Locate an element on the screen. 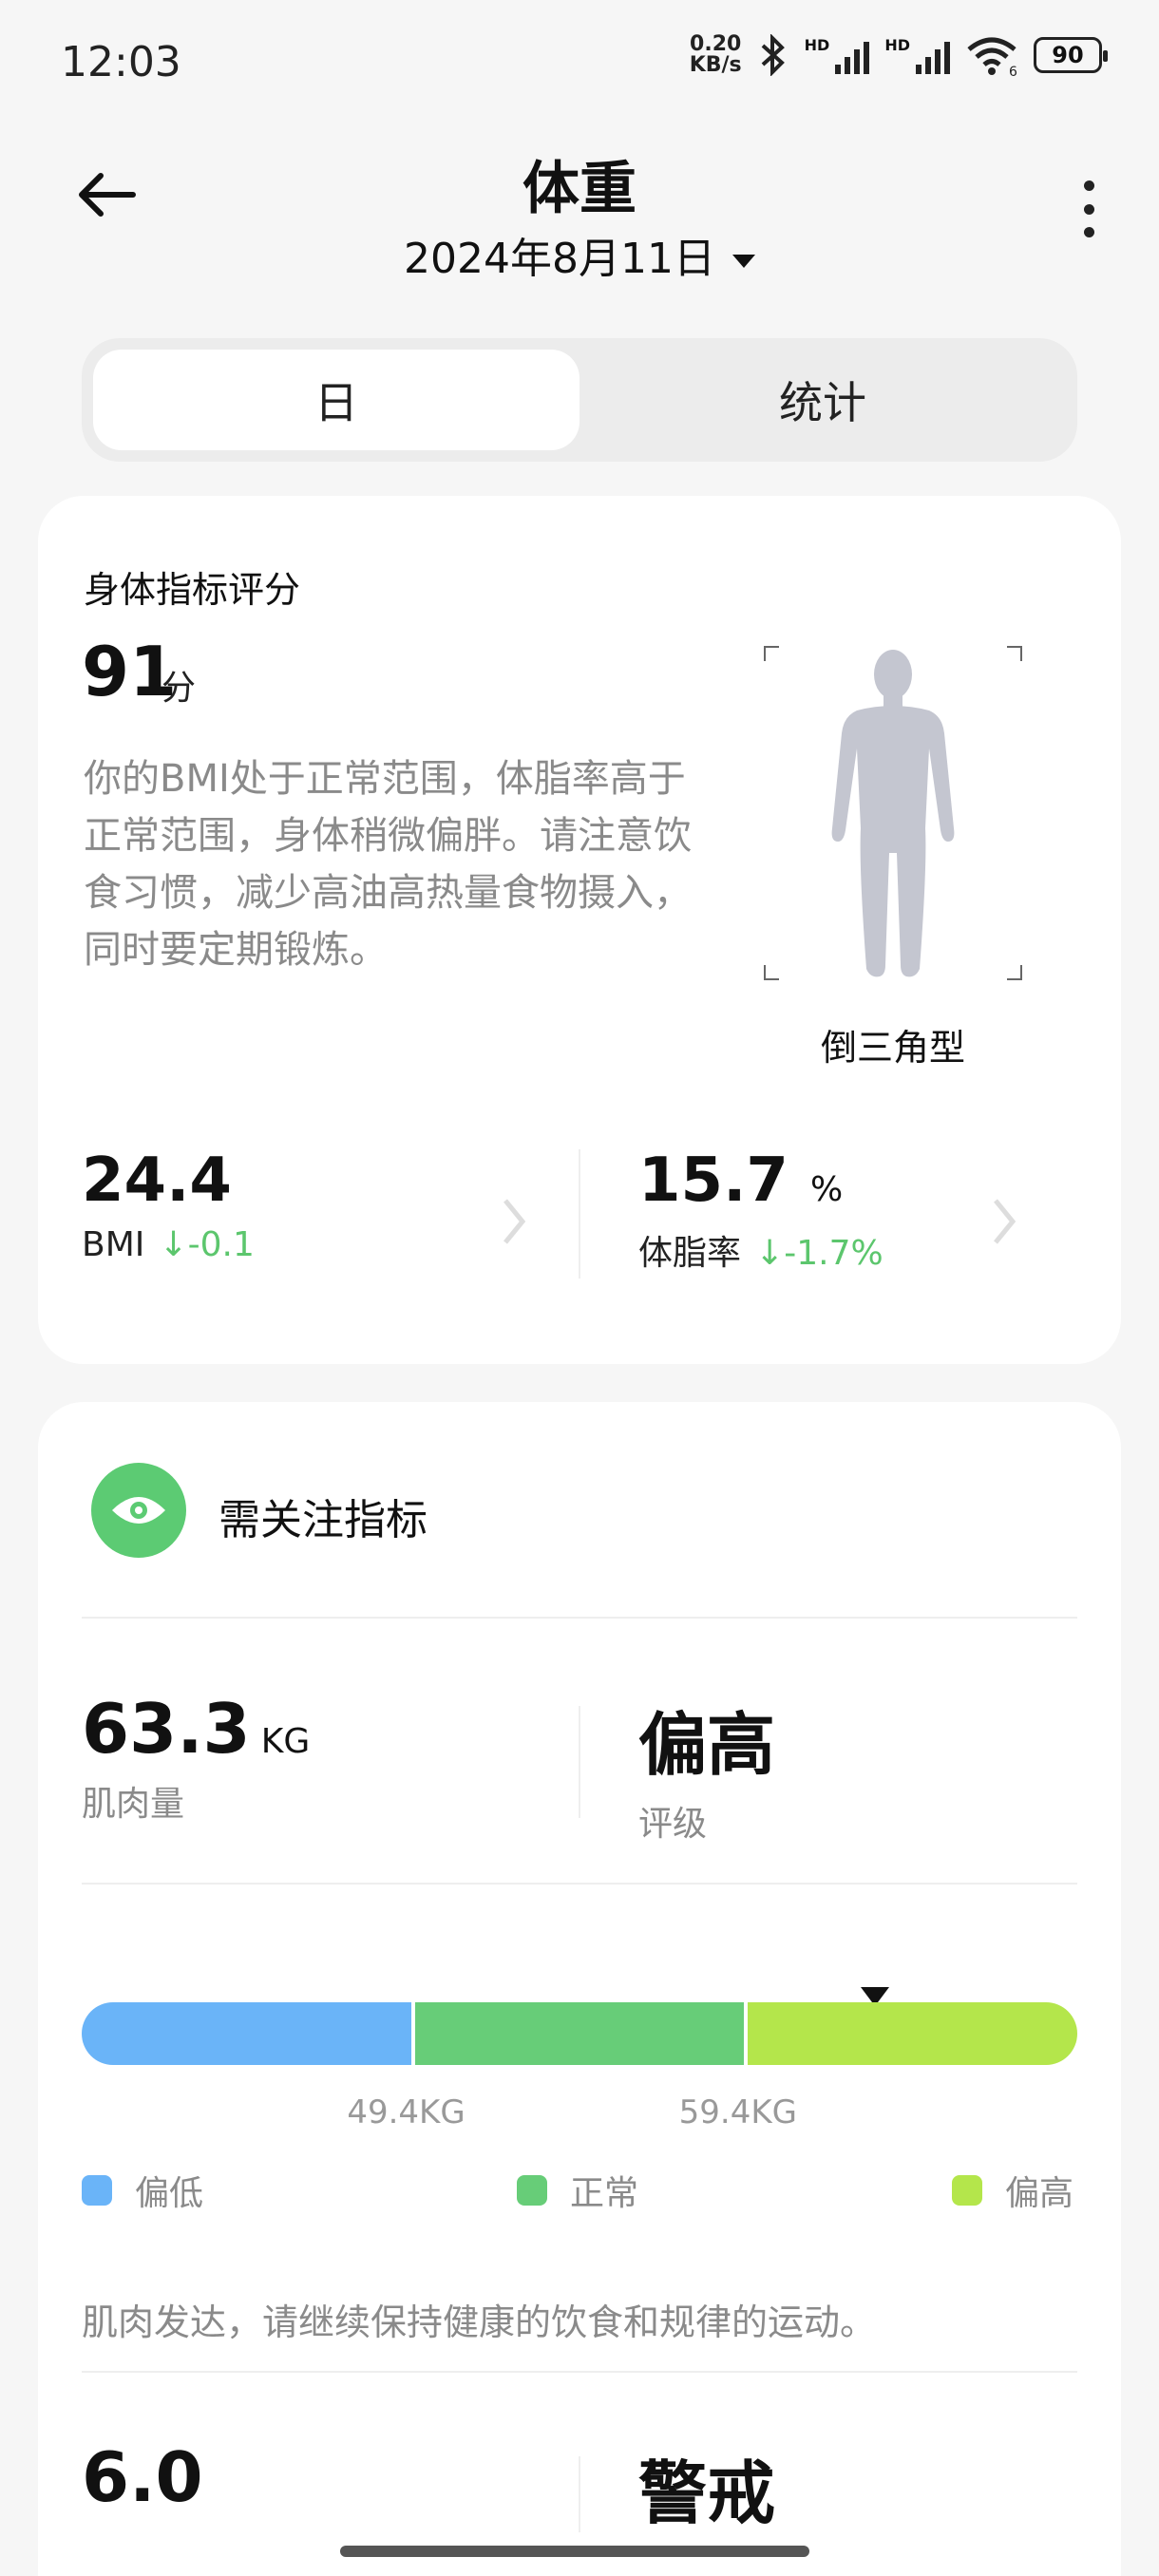 This screenshot has height=2576, width=1159. view-tabs: 日 统计 is located at coordinates (579, 400).